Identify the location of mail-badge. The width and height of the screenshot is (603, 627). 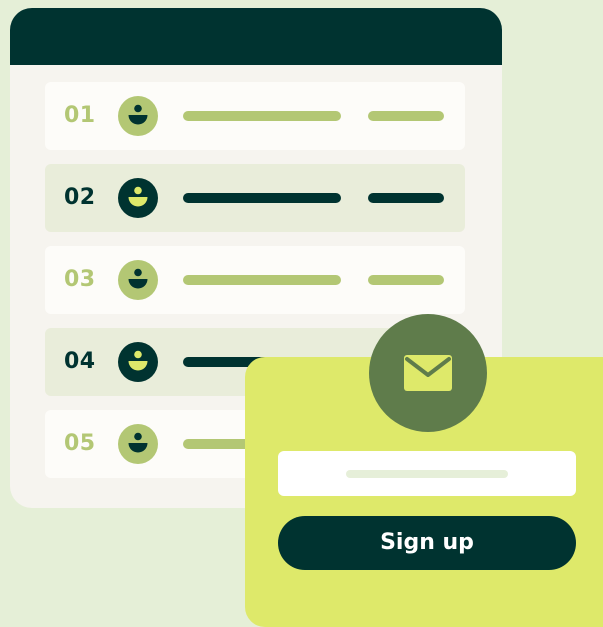
(428, 373).